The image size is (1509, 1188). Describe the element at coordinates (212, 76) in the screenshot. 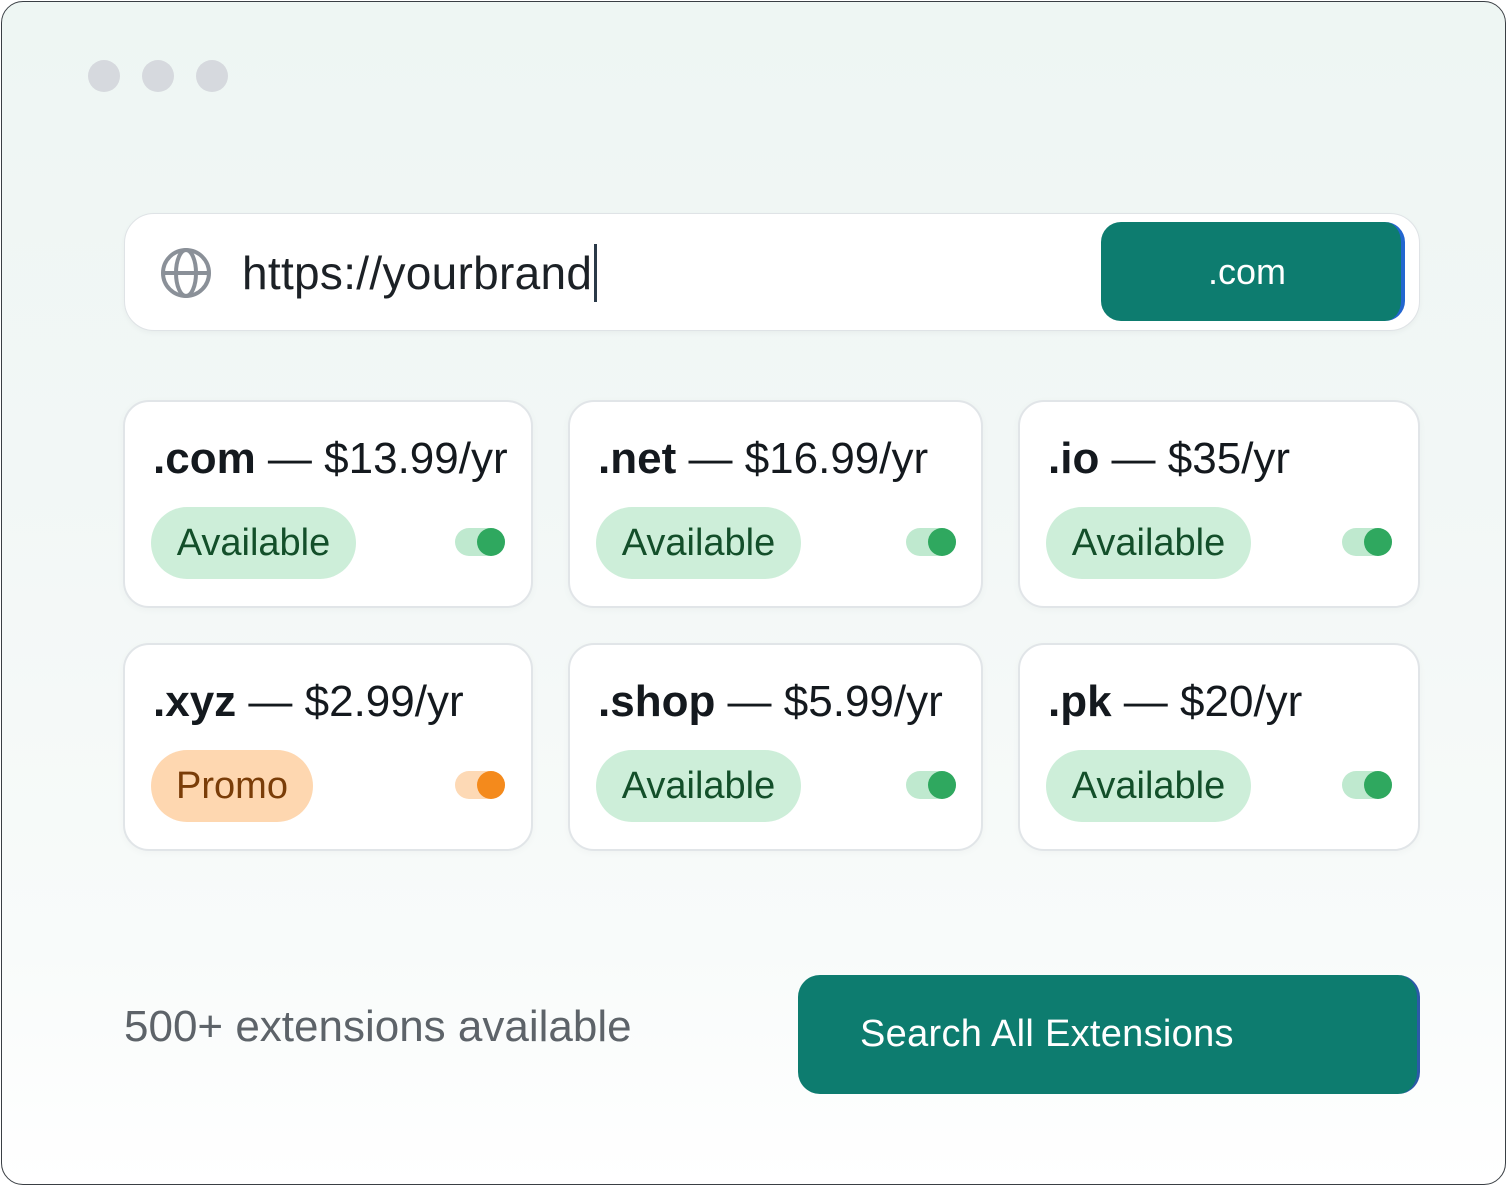

I see `window-dot-maximize` at that location.